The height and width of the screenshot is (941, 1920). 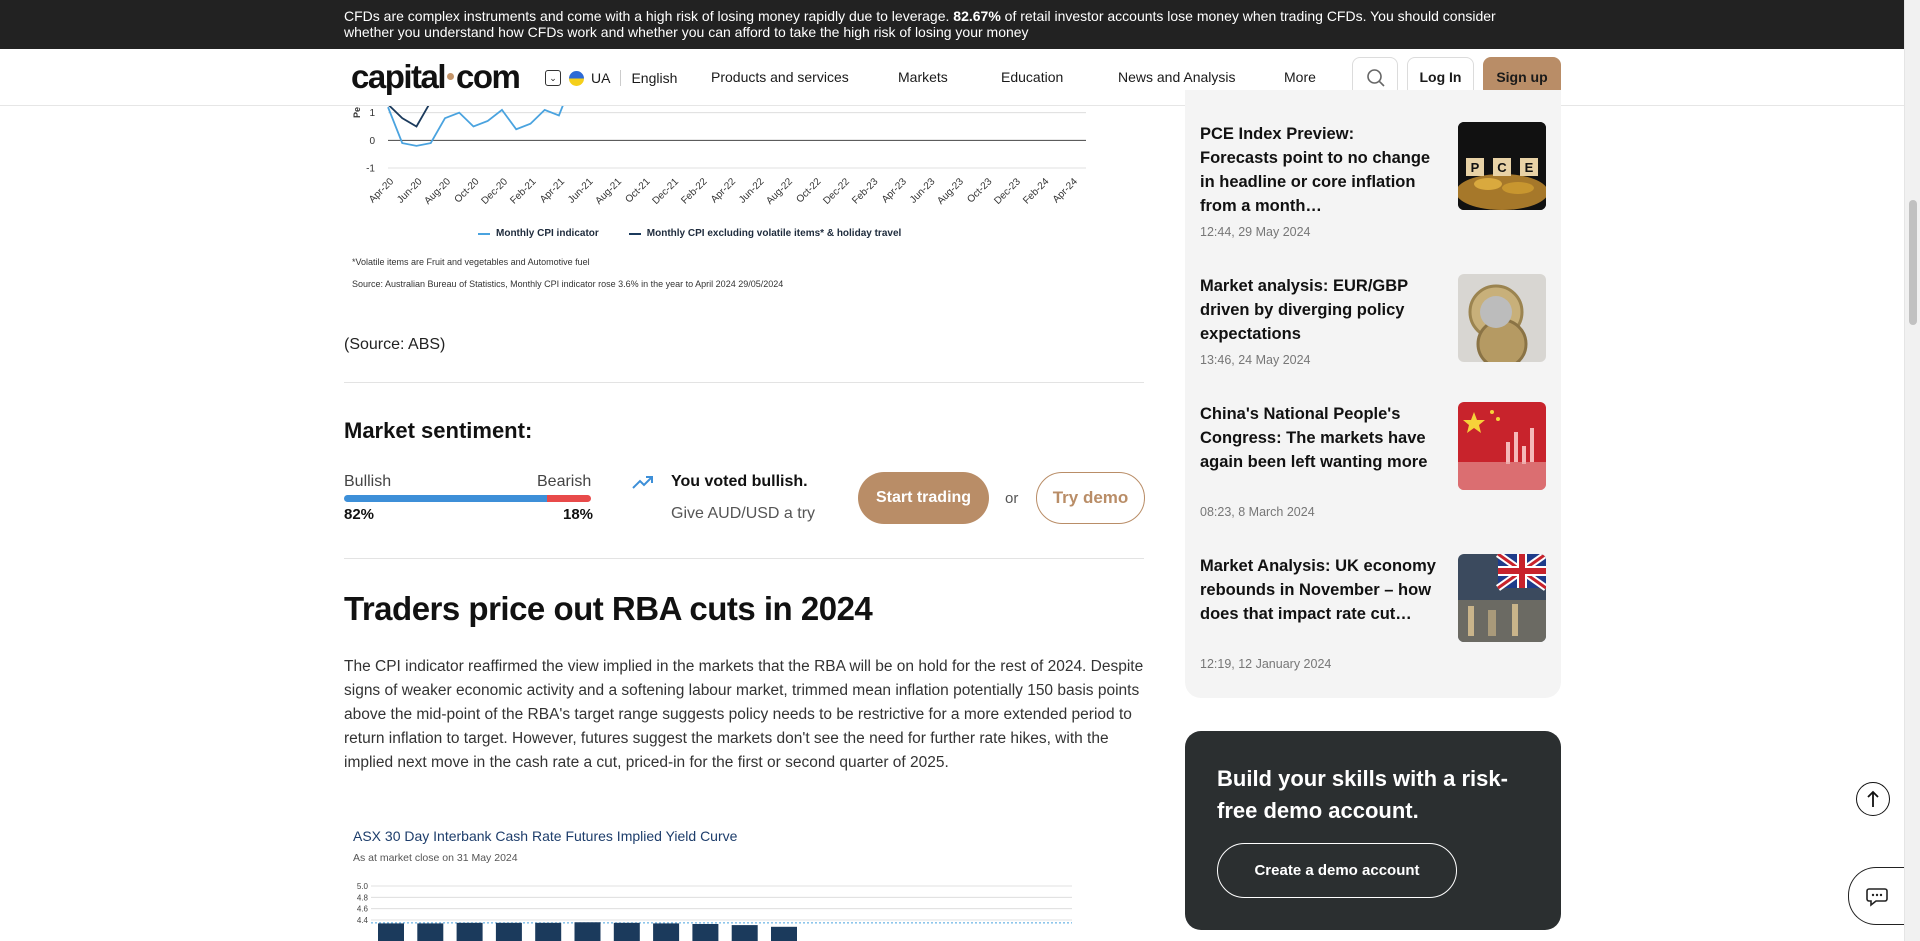 I want to click on try-demo-button: Try demo, so click(x=1090, y=498).